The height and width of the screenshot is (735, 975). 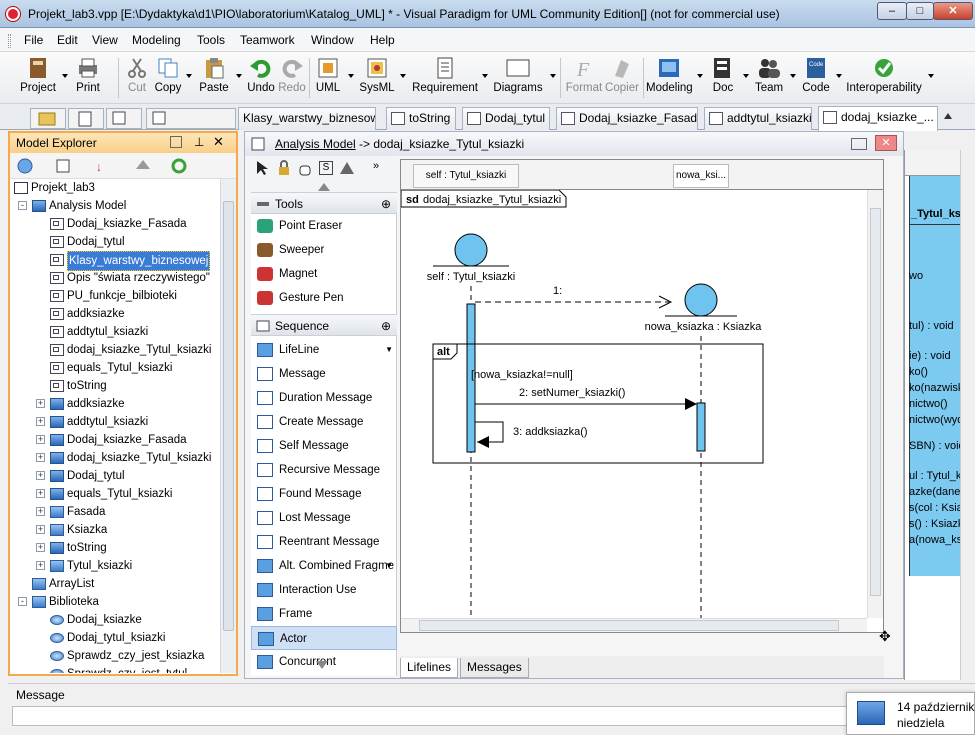 What do you see at coordinates (115, 422) in the screenshot?
I see `tree-item: + addtytul_ksiazki` at bounding box center [115, 422].